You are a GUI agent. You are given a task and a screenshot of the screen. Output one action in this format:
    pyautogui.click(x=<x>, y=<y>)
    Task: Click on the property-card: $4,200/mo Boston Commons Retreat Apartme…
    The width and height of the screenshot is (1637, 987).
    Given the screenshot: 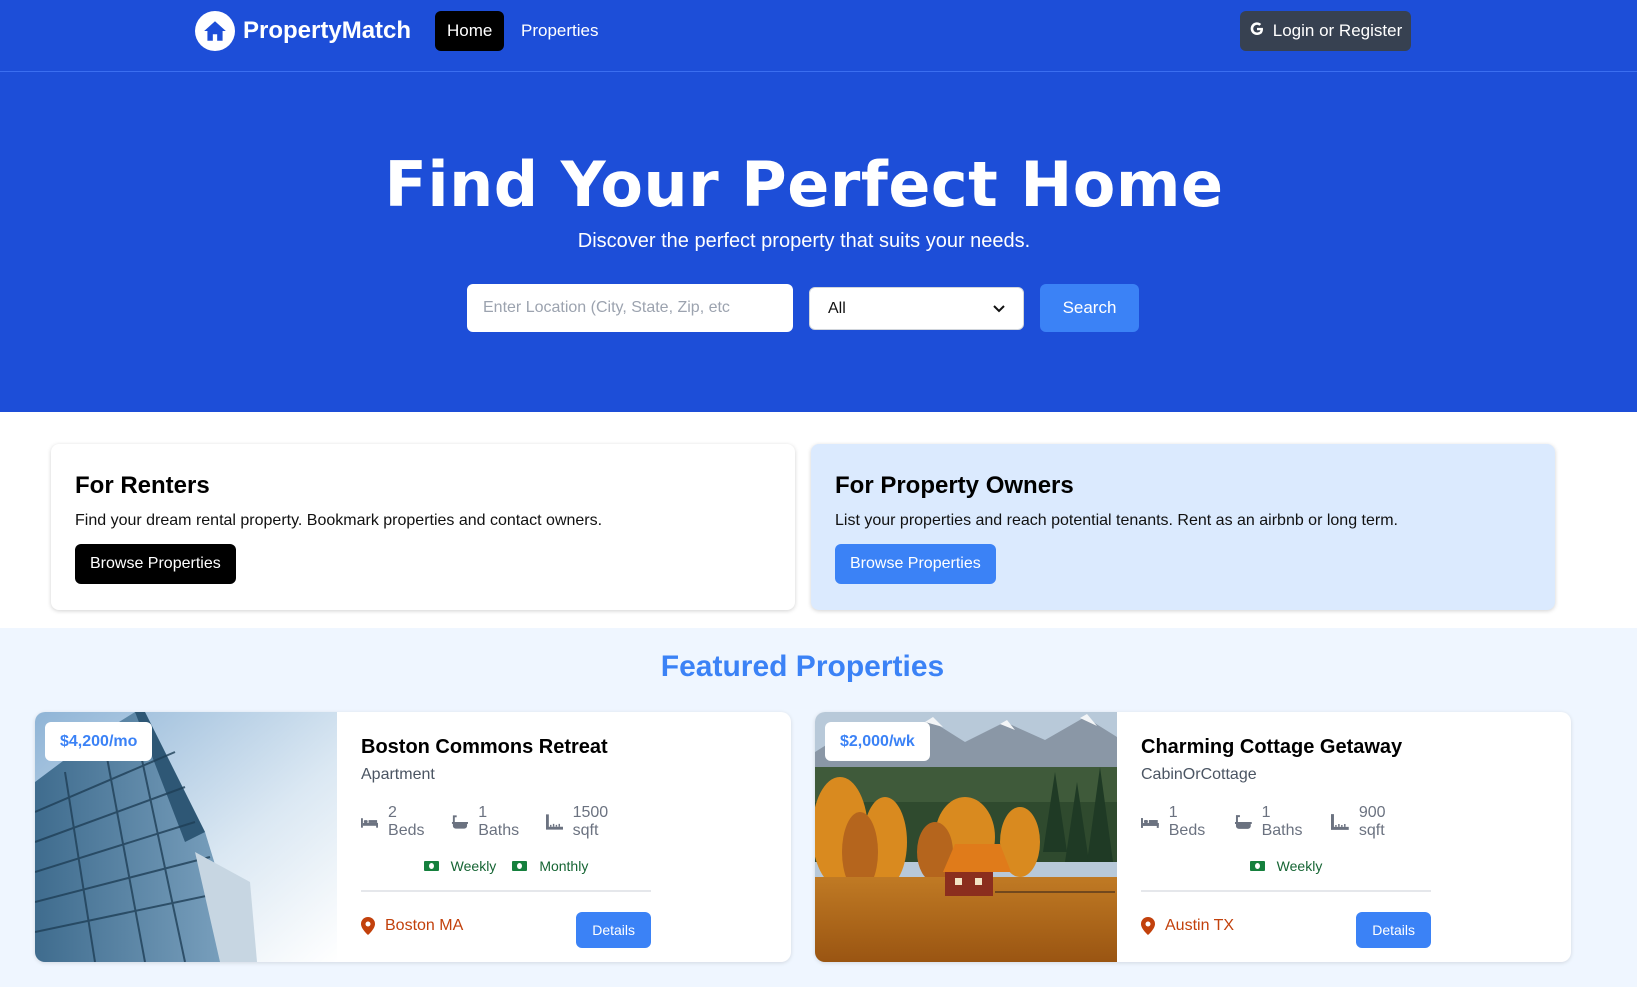 What is the action you would take?
    pyautogui.click(x=413, y=837)
    